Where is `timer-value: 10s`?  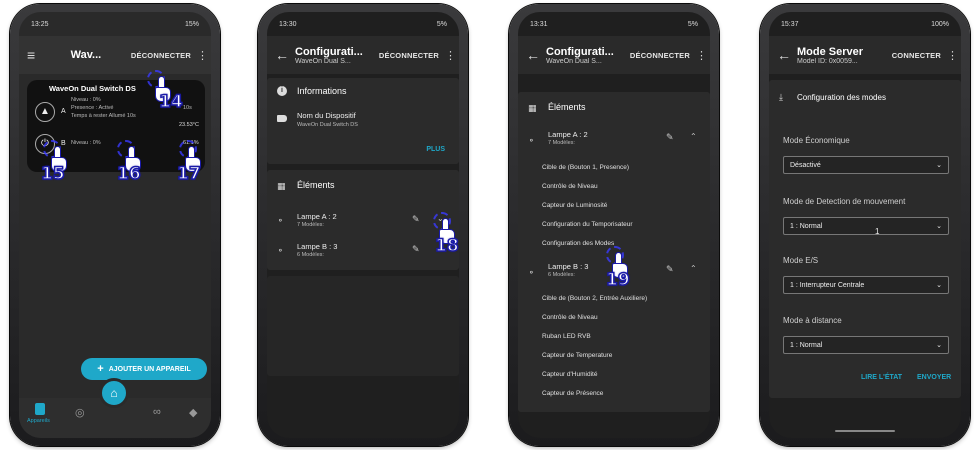 timer-value: 10s is located at coordinates (187, 108).